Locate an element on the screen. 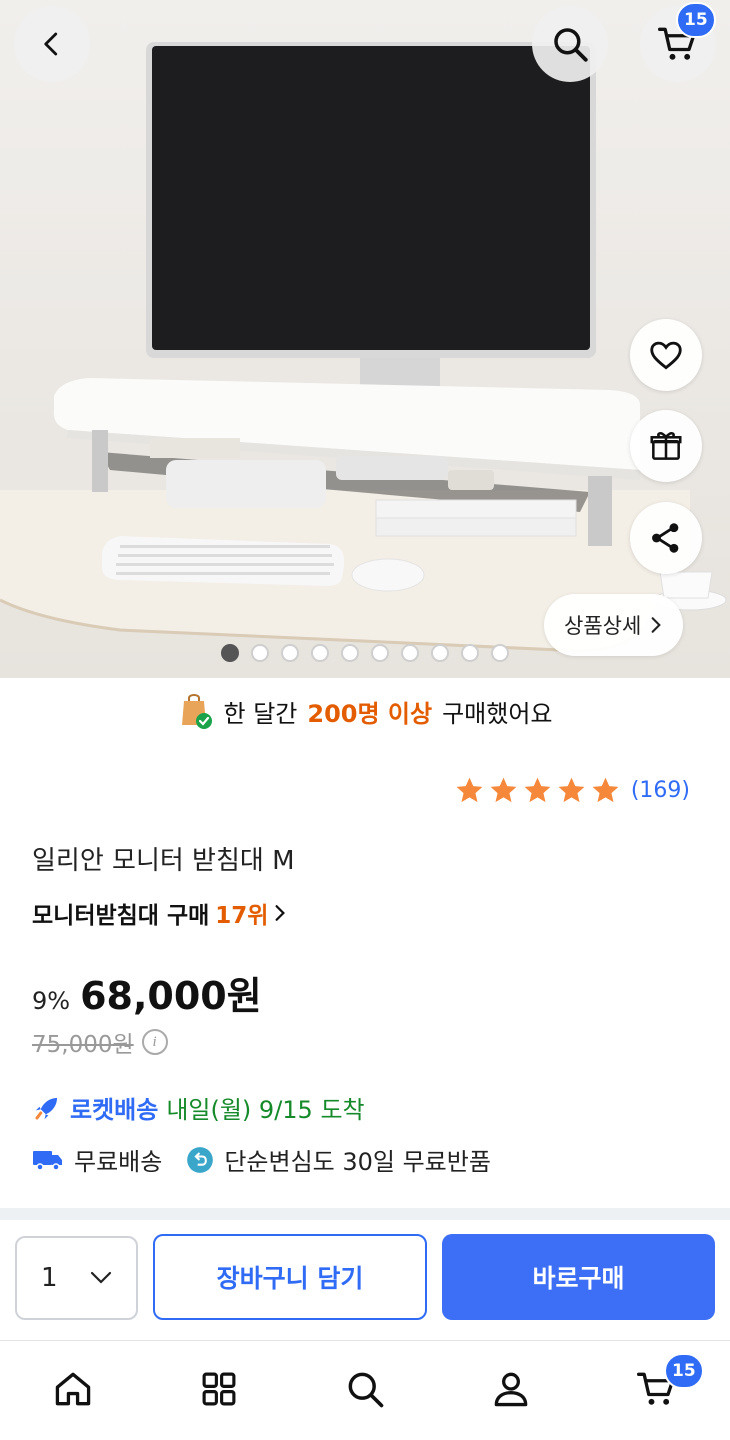 This screenshot has width=730, height=1440. categories-icon is located at coordinates (219, 1389).